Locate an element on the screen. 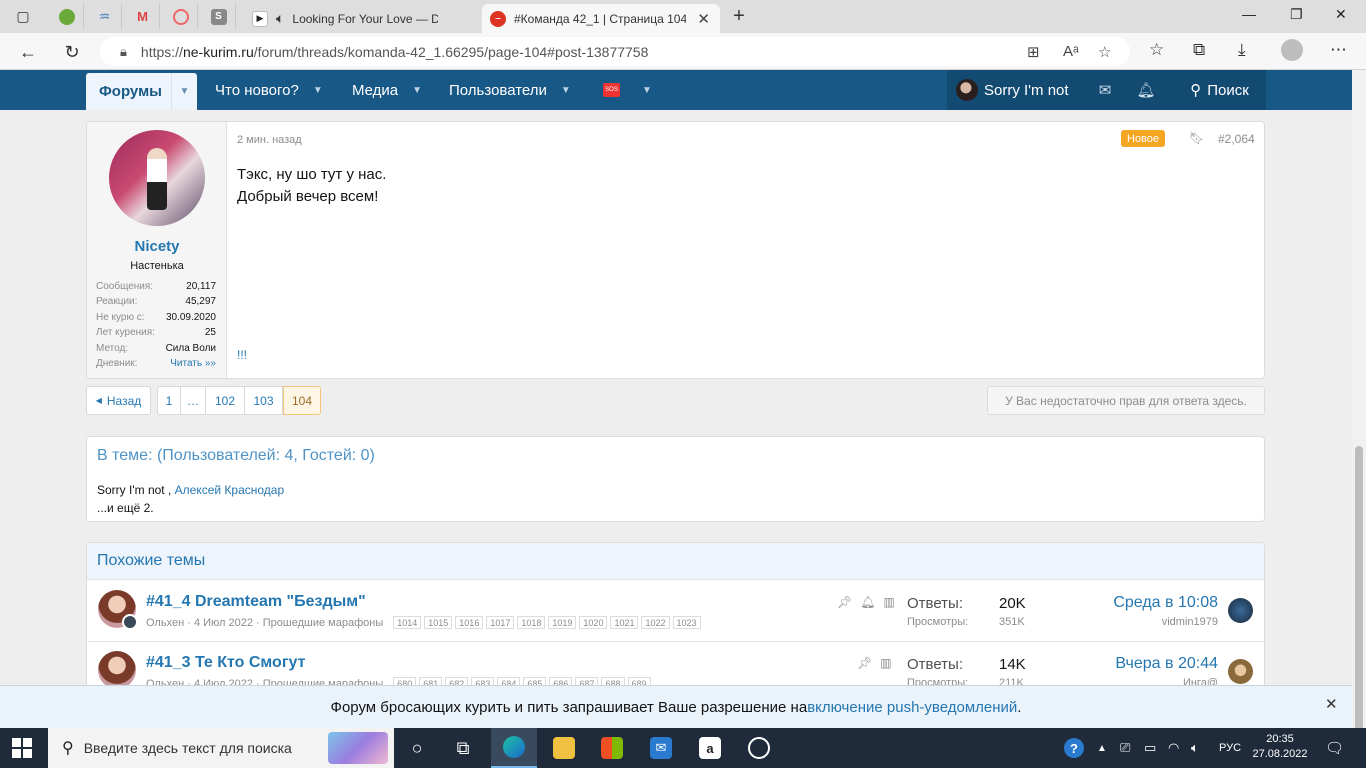 This screenshot has height=768, width=1366. task-view-icon: ⧉ is located at coordinates (463, 748).